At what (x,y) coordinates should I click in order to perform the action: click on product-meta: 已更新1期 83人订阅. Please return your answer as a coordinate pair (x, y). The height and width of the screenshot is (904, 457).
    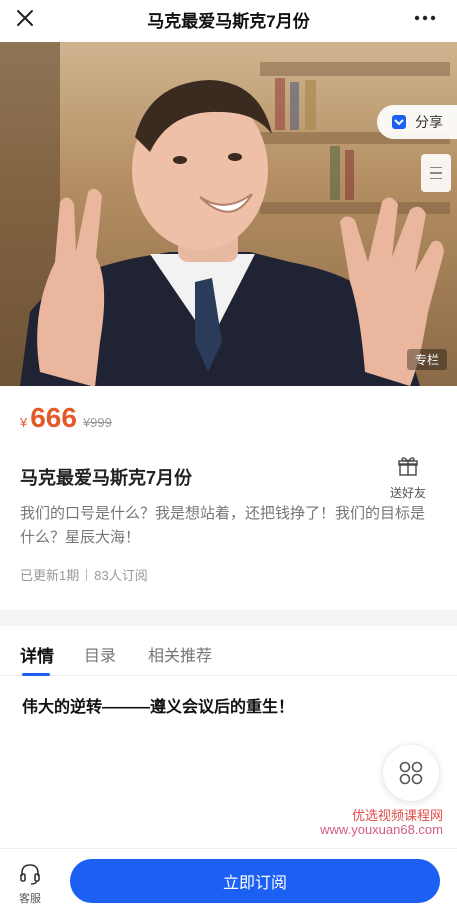
    Looking at the image, I should click on (84, 574).